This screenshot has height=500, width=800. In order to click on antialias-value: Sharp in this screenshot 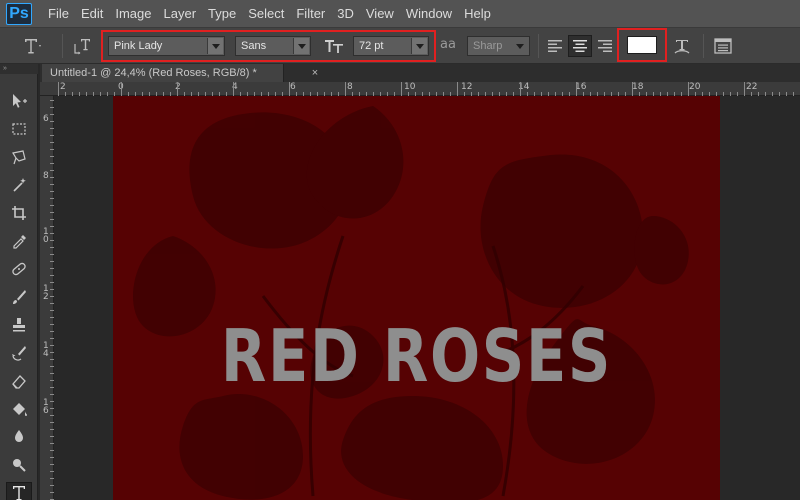, I will do `click(488, 46)`.